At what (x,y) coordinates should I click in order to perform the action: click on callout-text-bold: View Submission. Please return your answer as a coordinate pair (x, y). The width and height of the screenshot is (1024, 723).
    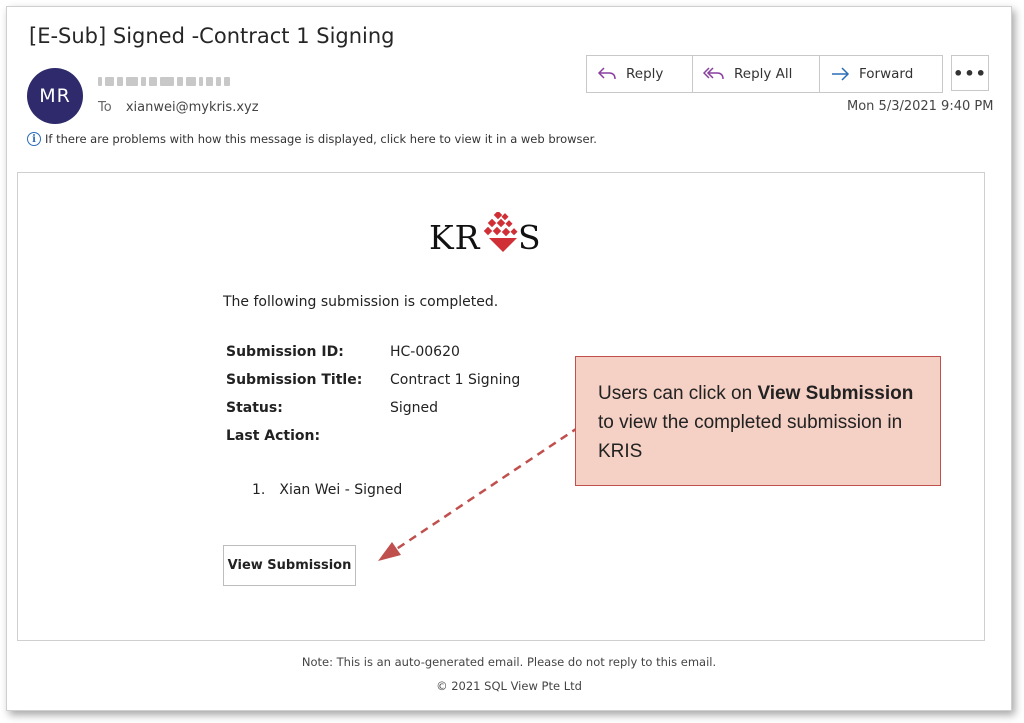
    Looking at the image, I should click on (835, 393).